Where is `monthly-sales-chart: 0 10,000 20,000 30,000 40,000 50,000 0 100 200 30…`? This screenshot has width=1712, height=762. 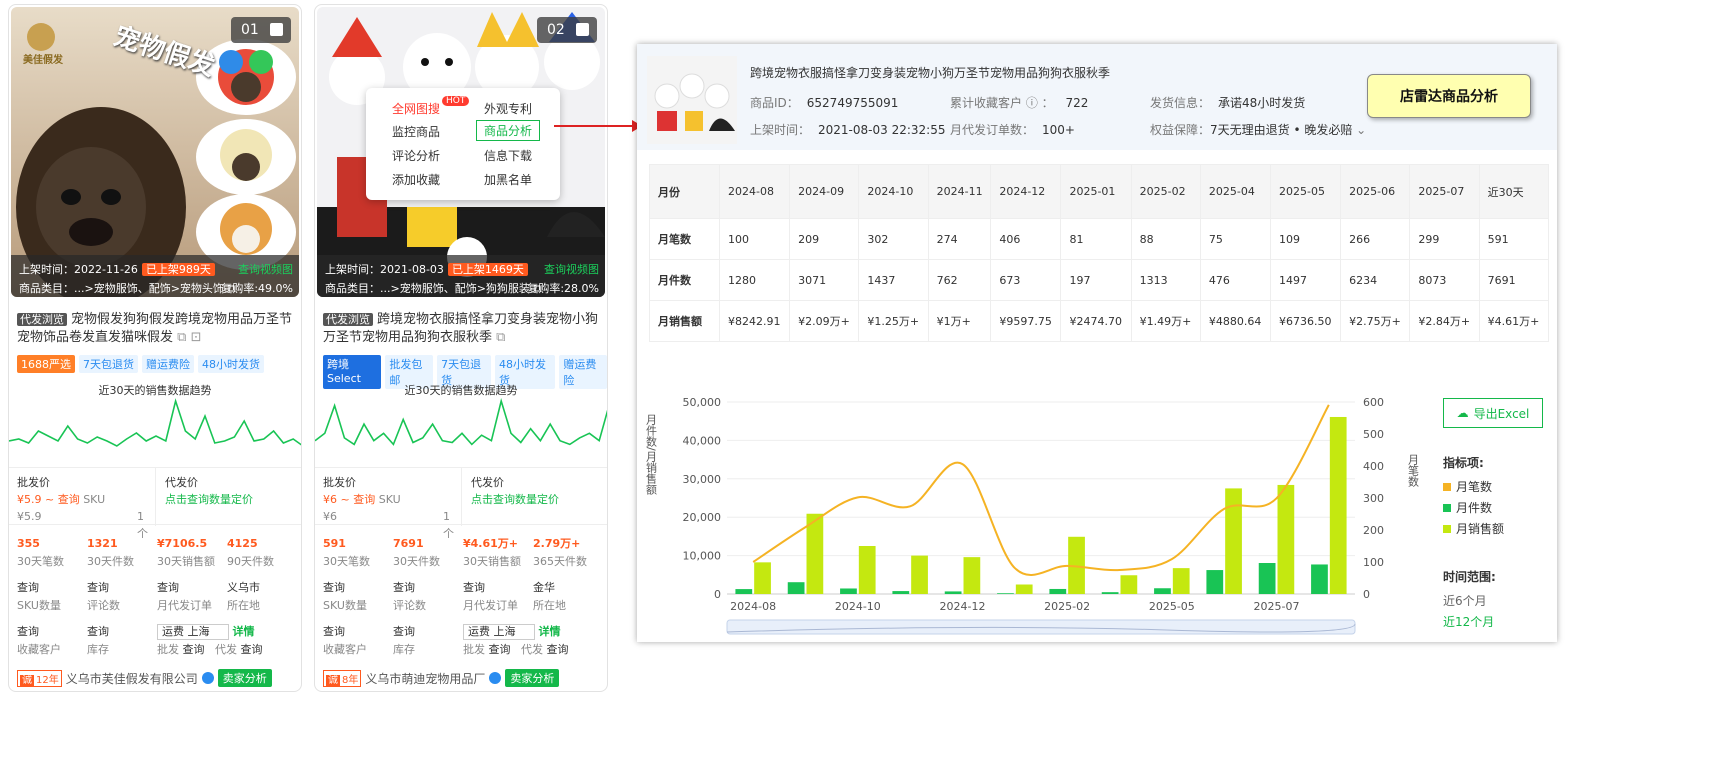
monthly-sales-chart: 0 10,000 20,000 30,000 40,000 50,000 0 100 200 30… is located at coordinates (1032, 515).